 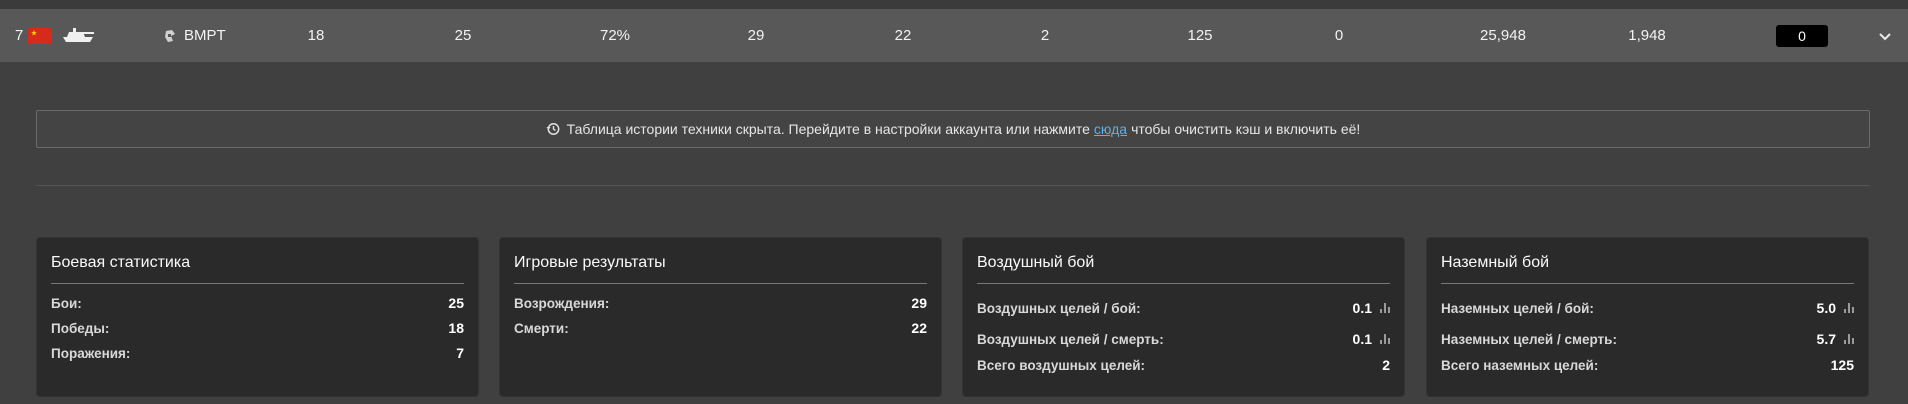 What do you see at coordinates (1061, 365) in the screenshot?
I see `stat-label: Всего воздушных целей:` at bounding box center [1061, 365].